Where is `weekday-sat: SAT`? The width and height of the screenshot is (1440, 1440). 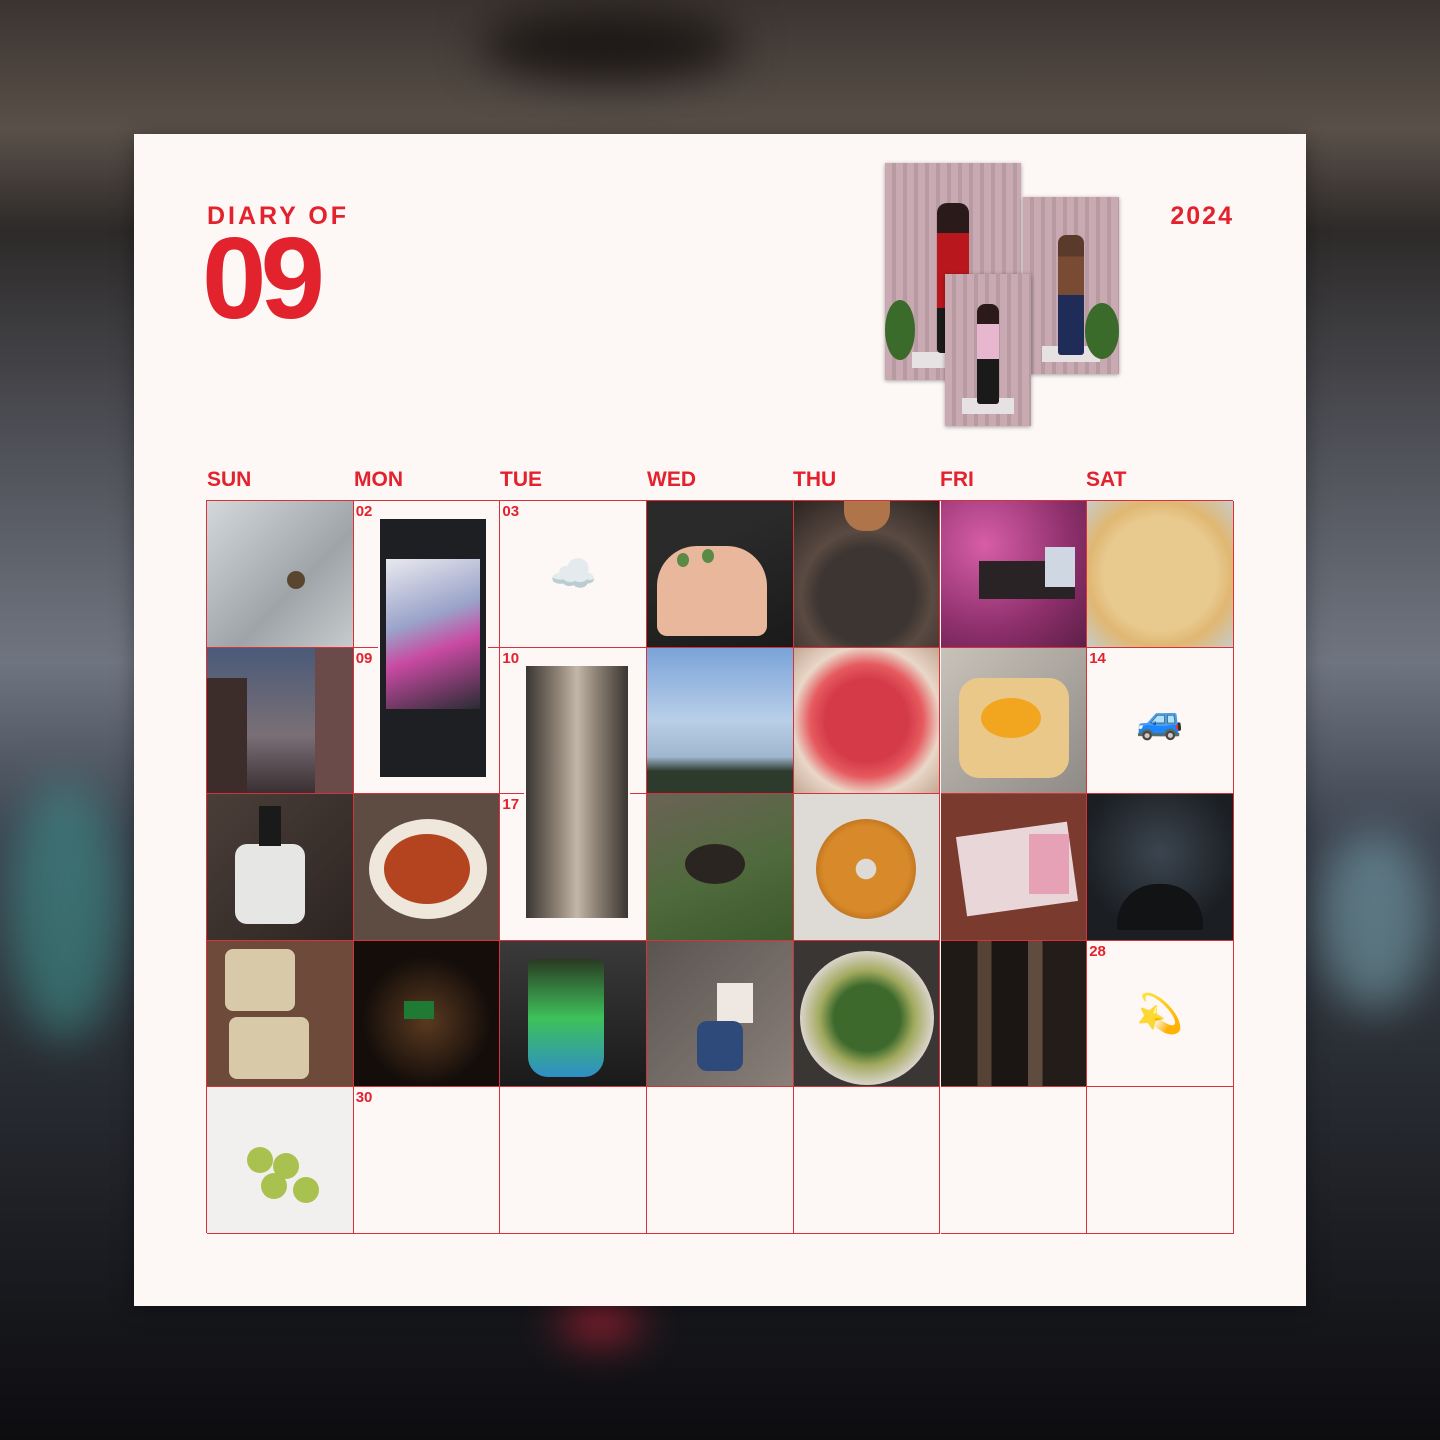 weekday-sat: SAT is located at coordinates (1106, 479).